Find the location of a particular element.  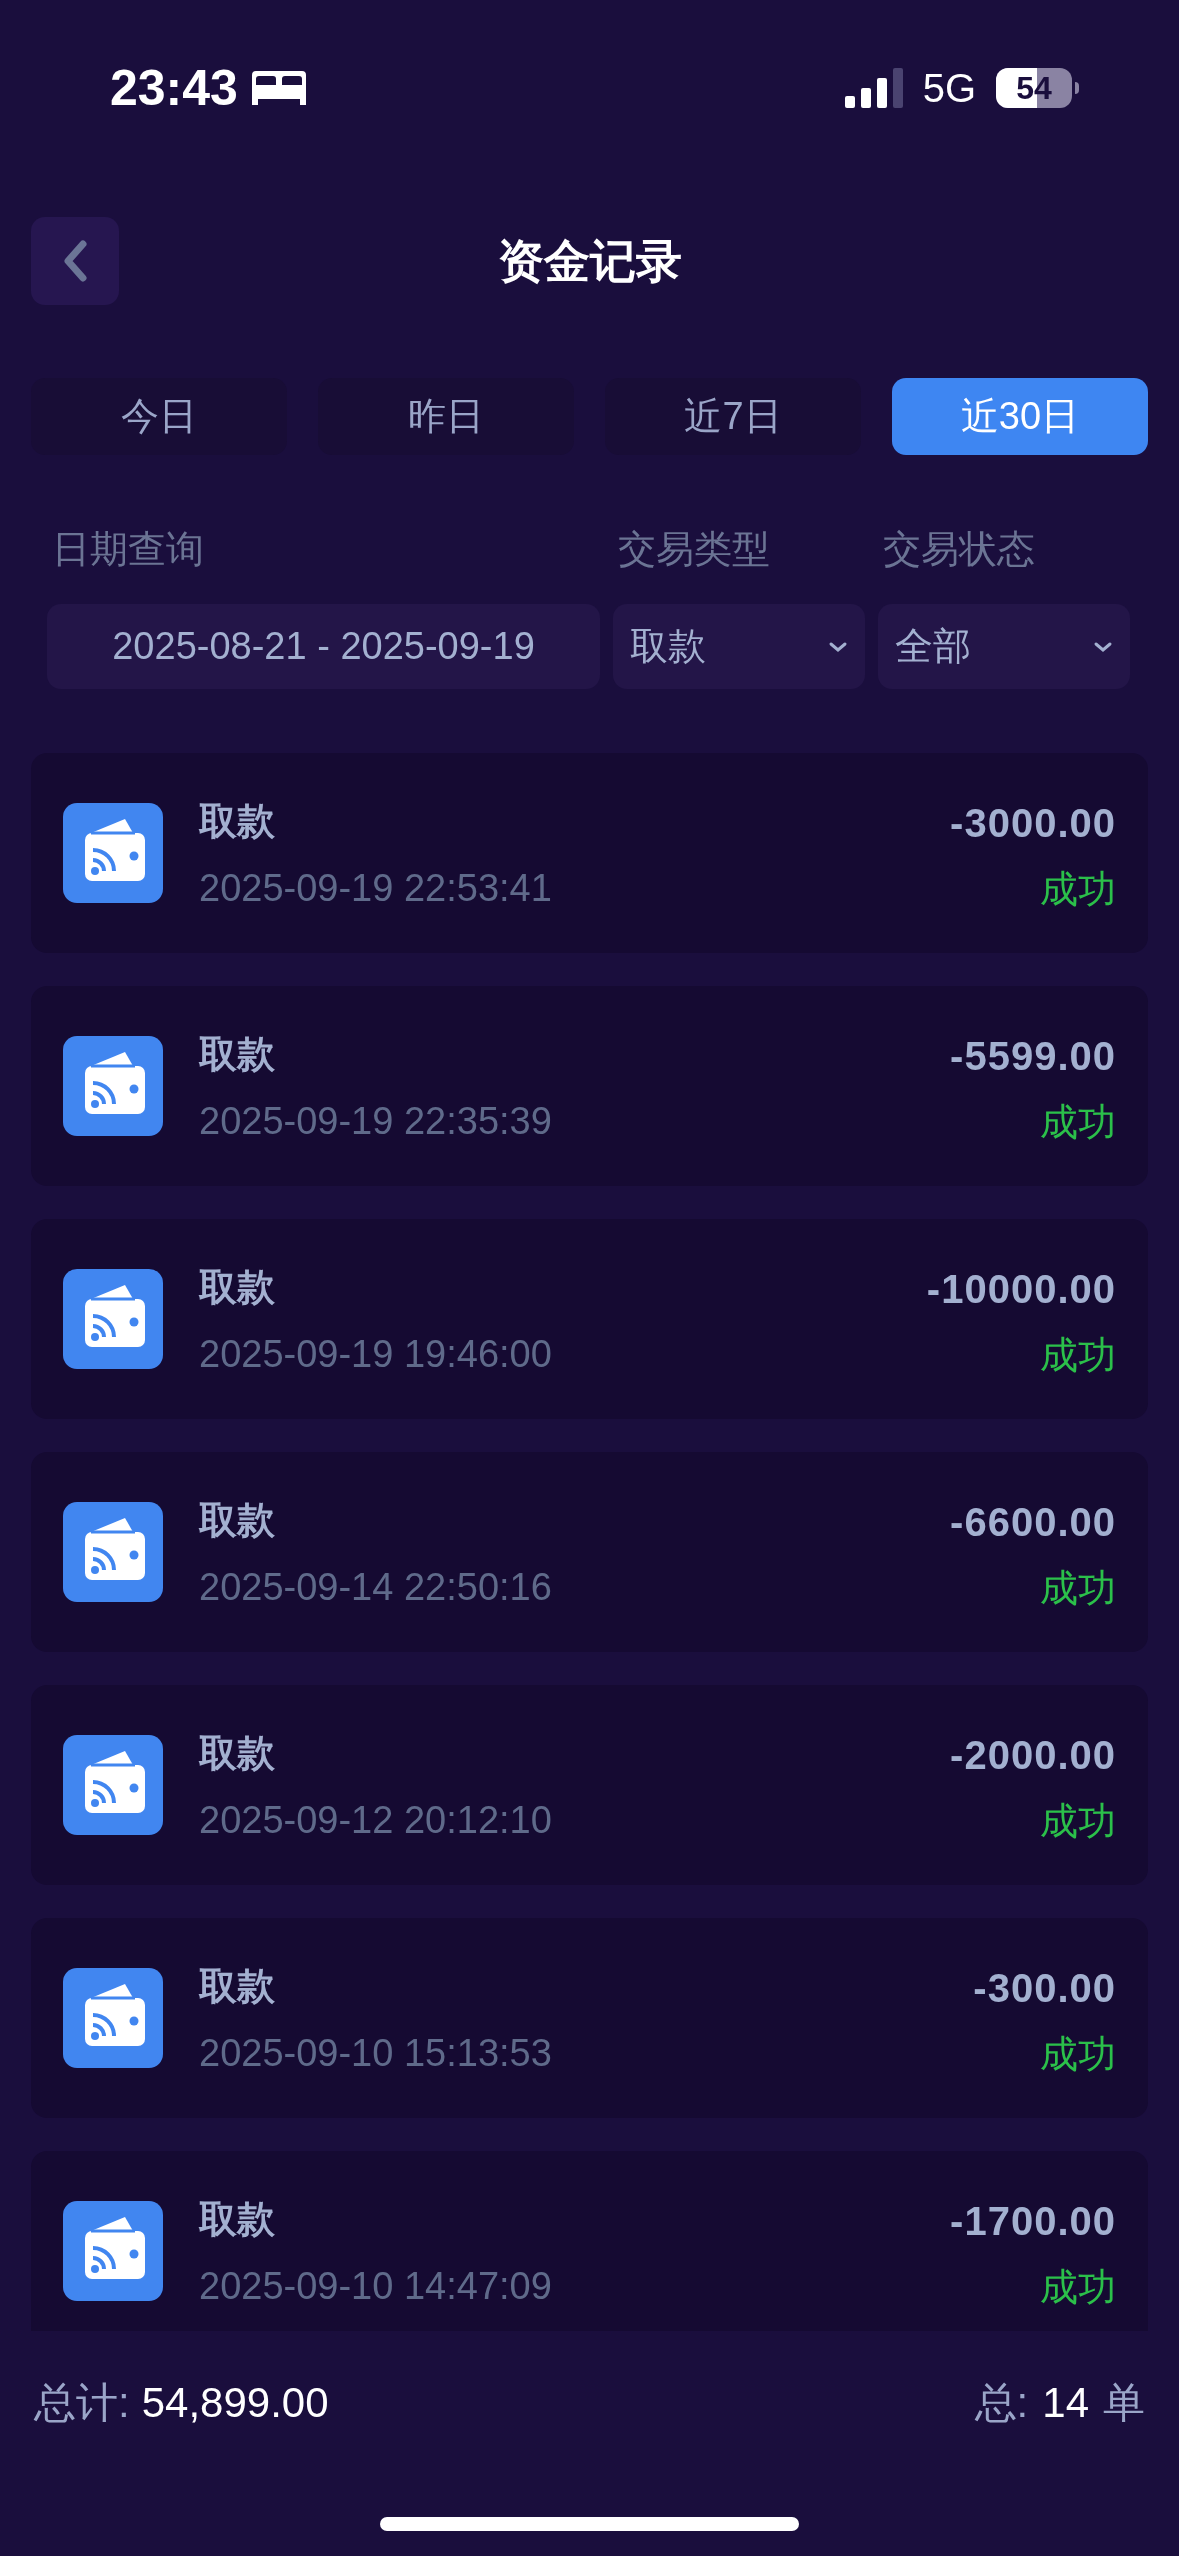

record-time: 2025-09-19 19:46:00 is located at coordinates (376, 1354).